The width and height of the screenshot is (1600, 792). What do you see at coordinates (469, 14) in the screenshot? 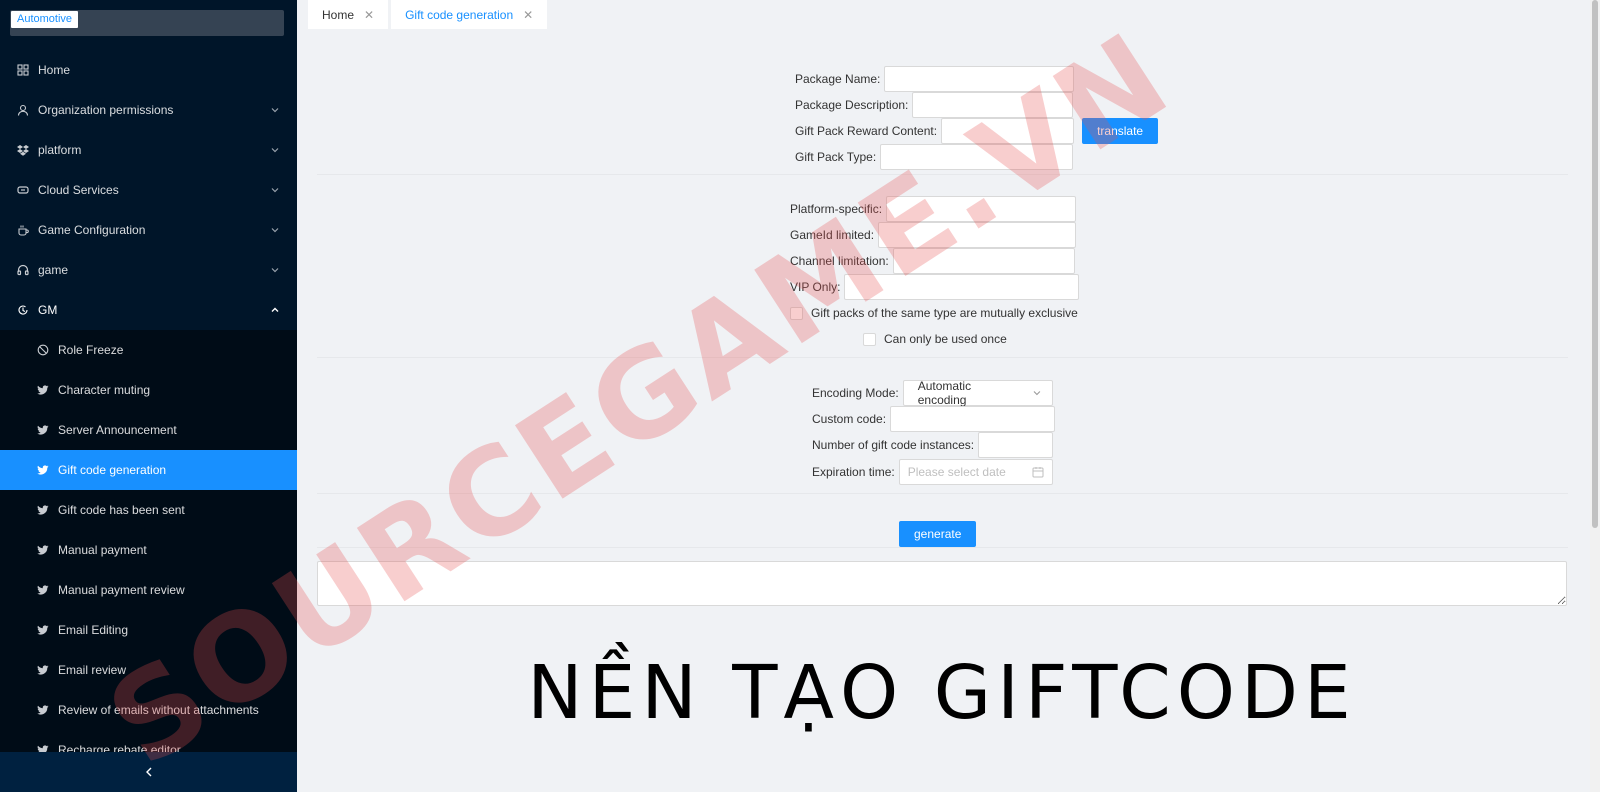
I see `tab-gift-code-generation: Gift code generation ✕` at bounding box center [469, 14].